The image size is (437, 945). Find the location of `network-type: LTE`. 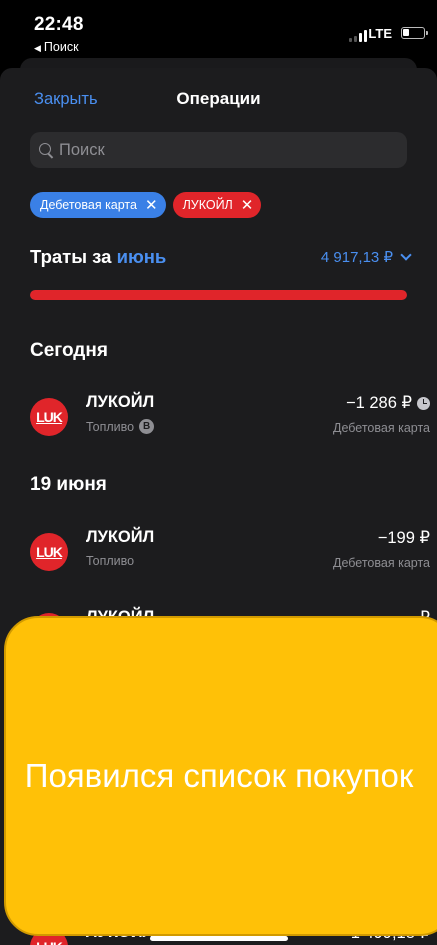

network-type: LTE is located at coordinates (380, 33).